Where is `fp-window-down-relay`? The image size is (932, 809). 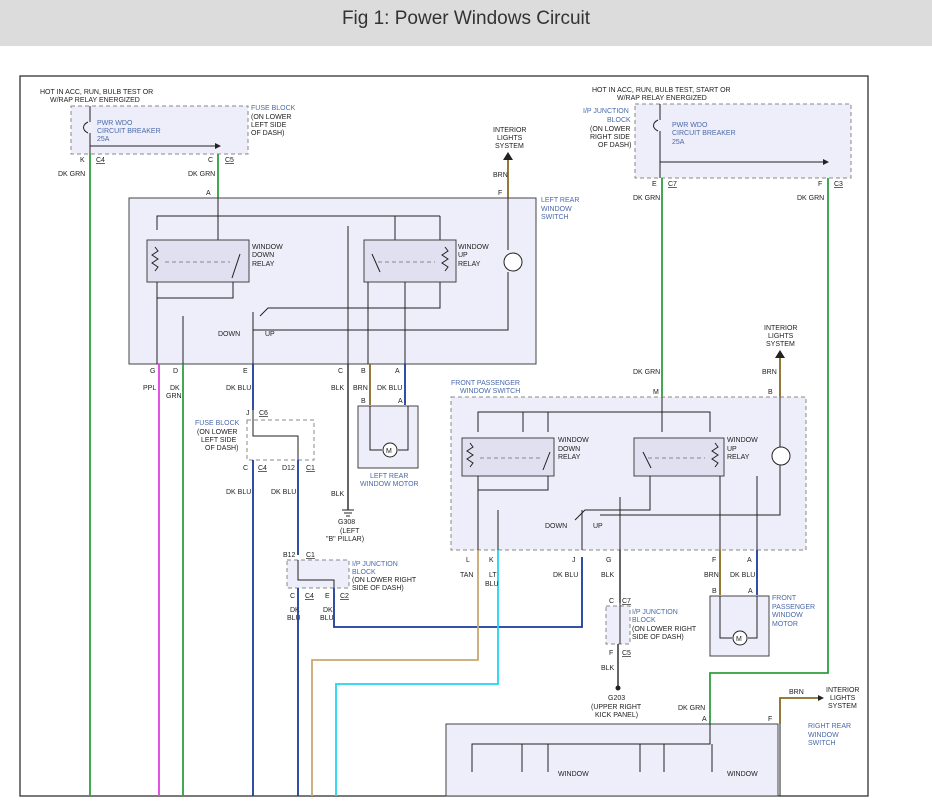 fp-window-down-relay is located at coordinates (508, 457).